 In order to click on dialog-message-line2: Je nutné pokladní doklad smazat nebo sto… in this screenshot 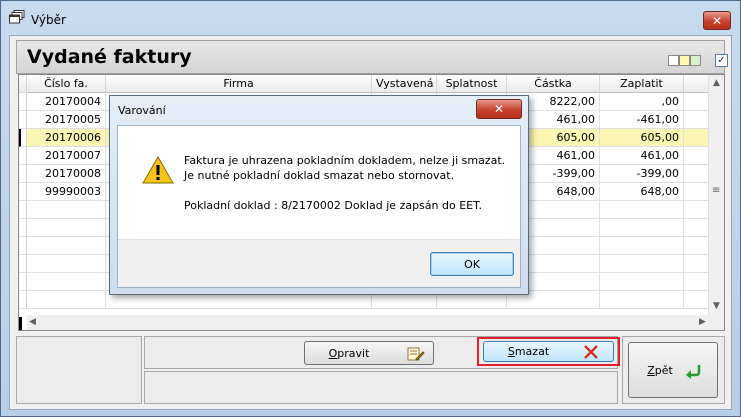, I will do `click(319, 175)`.